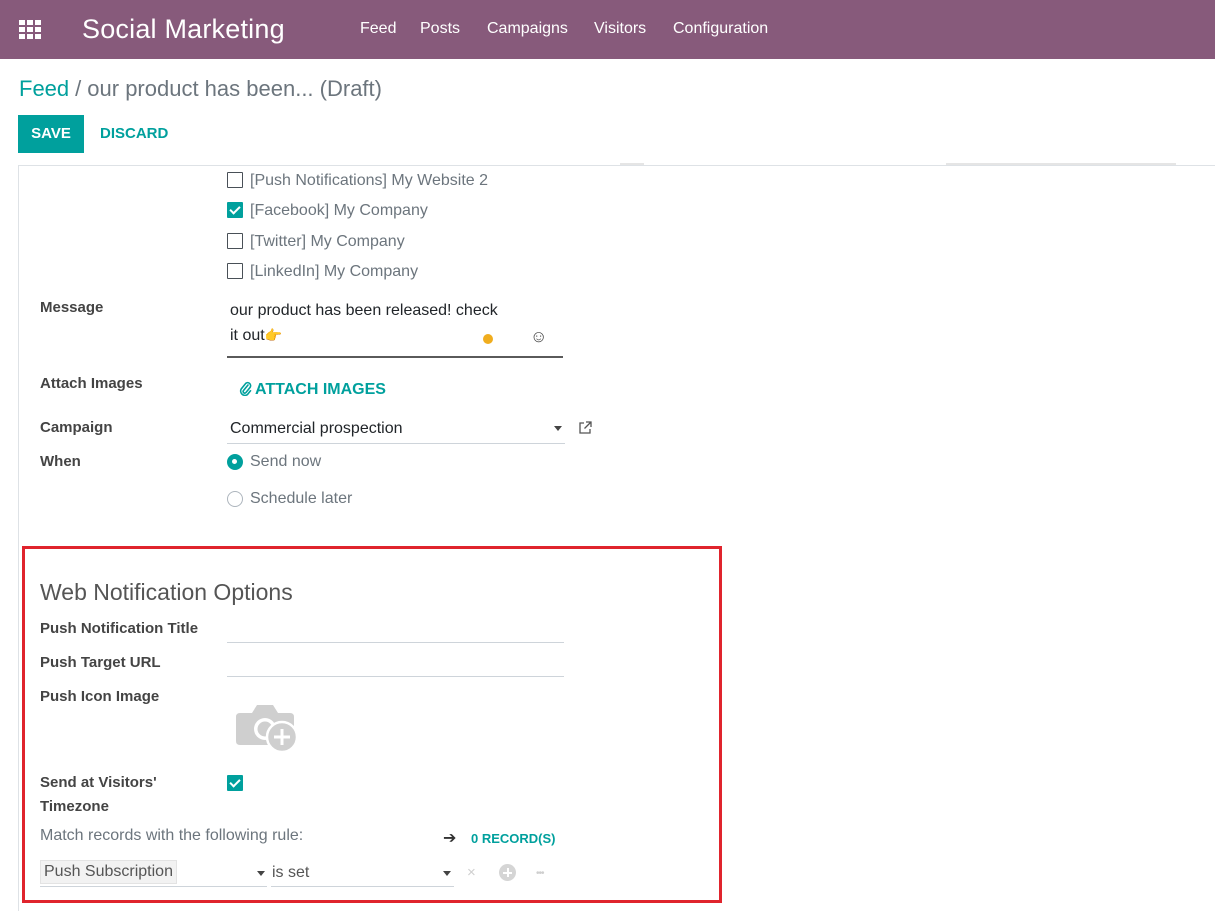  Describe the element at coordinates (183, 29) in the screenshot. I see `app-title: Social Marketing` at that location.